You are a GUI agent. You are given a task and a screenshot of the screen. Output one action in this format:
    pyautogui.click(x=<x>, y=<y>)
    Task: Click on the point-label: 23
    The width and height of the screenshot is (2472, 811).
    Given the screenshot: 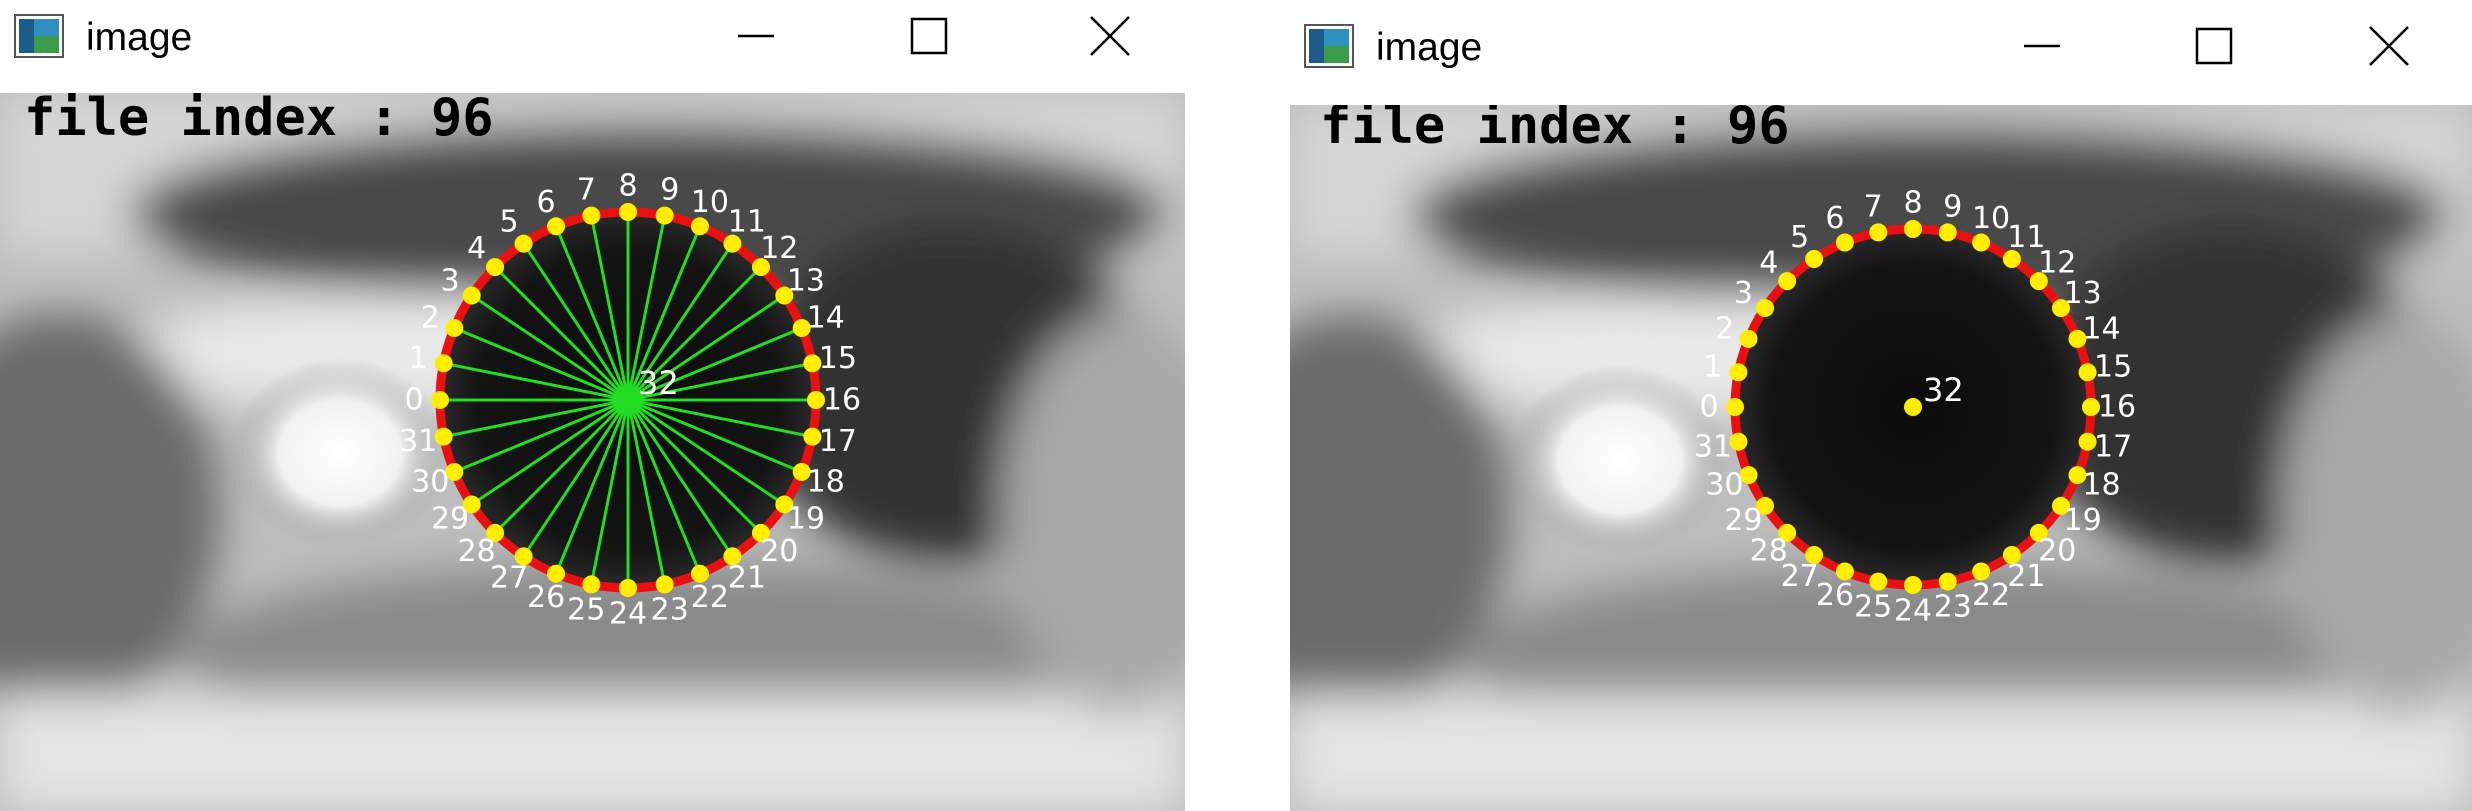 What is the action you would take?
    pyautogui.click(x=1953, y=607)
    